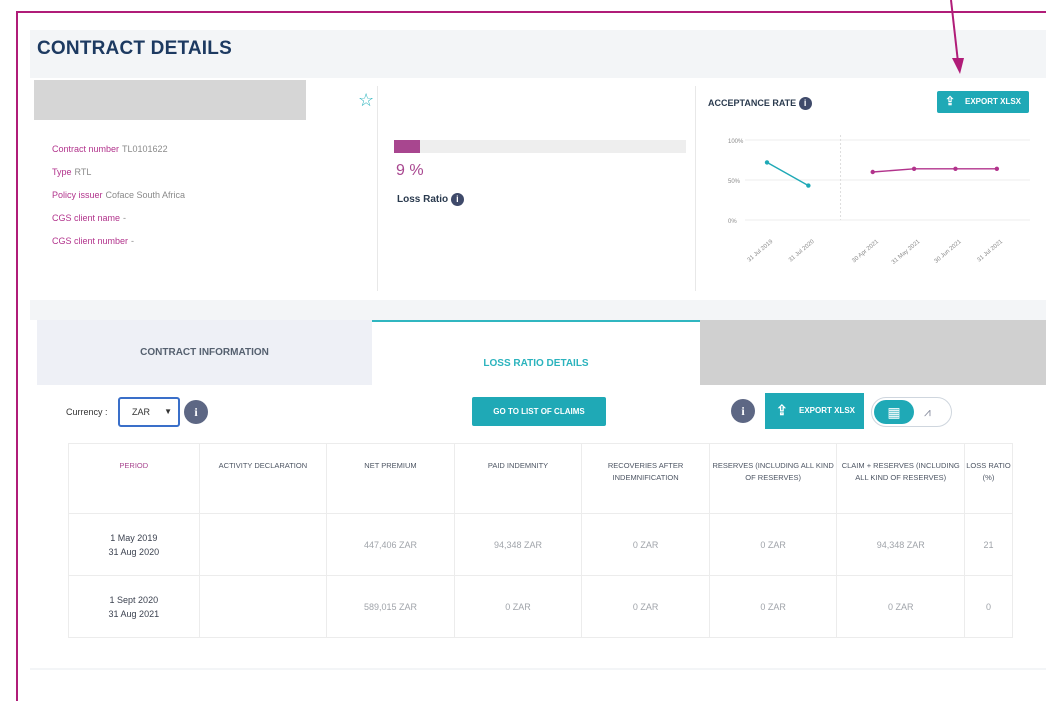 The width and height of the screenshot is (1046, 701). What do you see at coordinates (93, 241) in the screenshot?
I see `contract-row: CGS client number -` at bounding box center [93, 241].